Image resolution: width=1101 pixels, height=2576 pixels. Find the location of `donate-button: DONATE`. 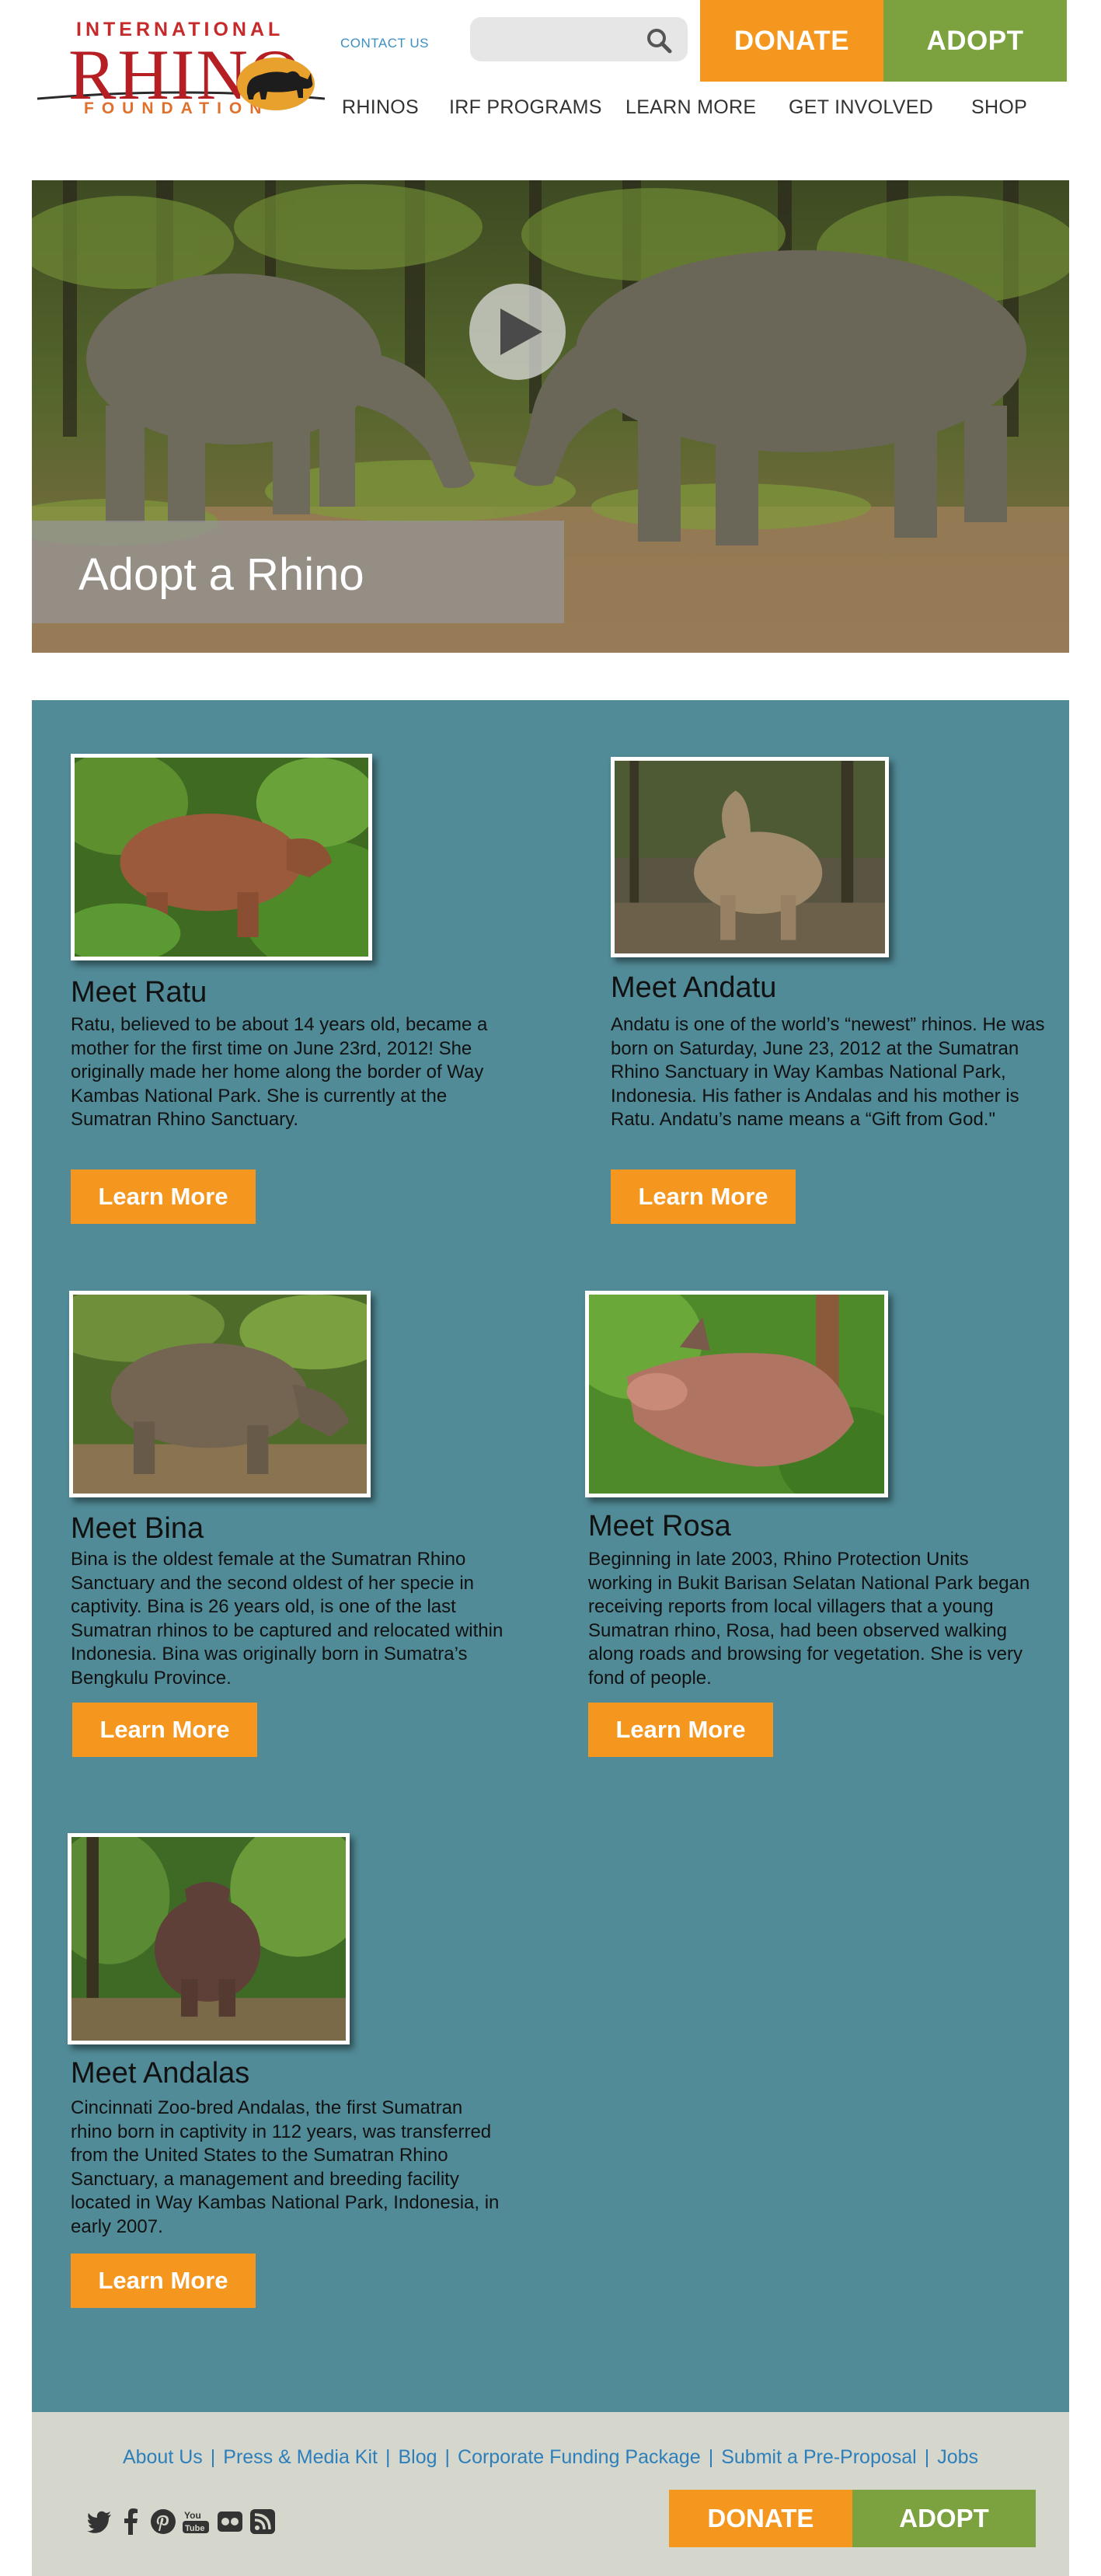

donate-button: DONATE is located at coordinates (791, 41).